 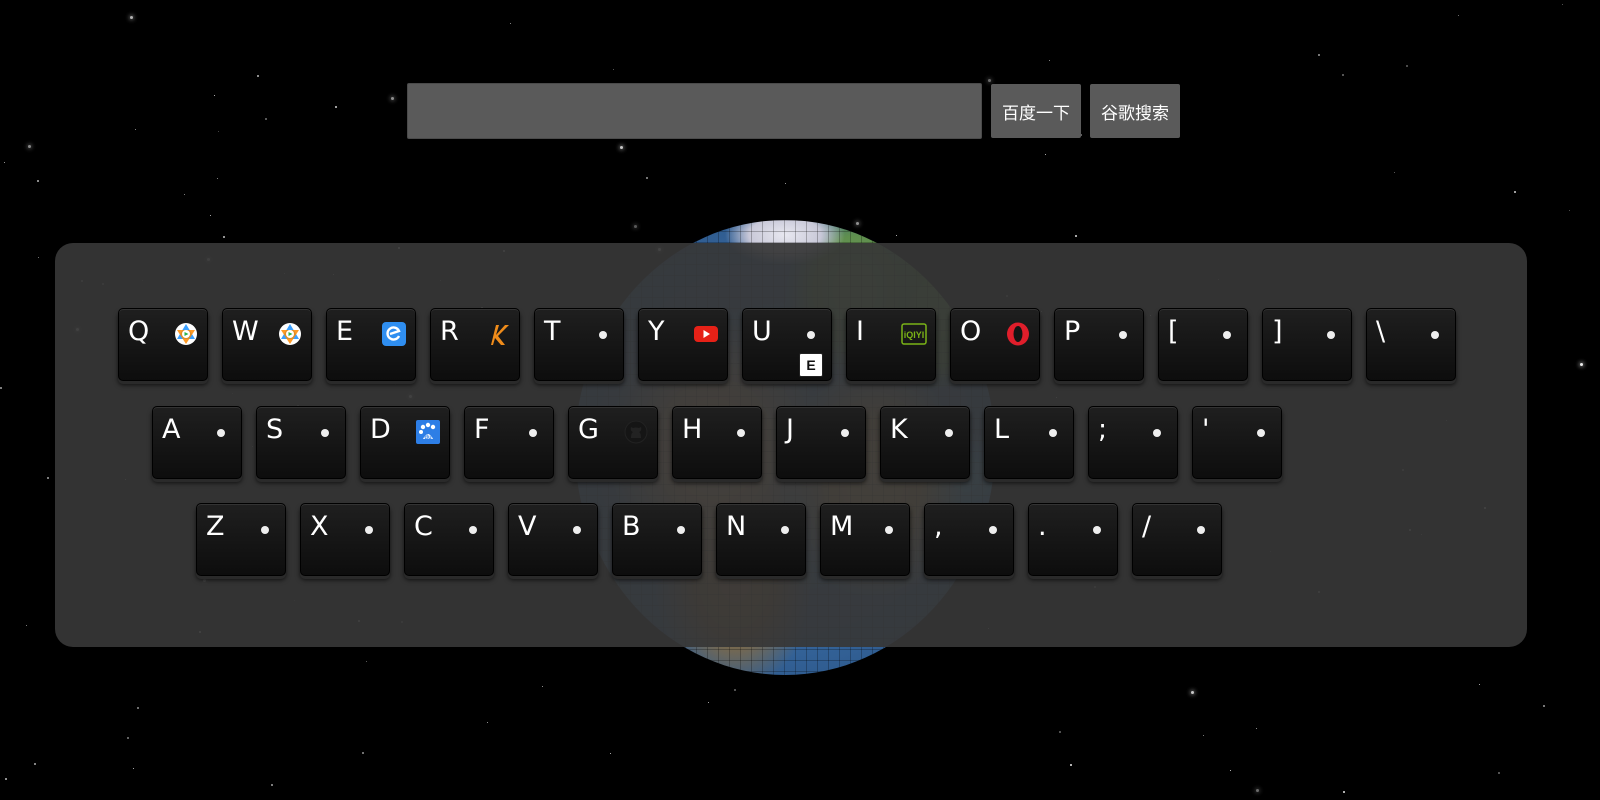 What do you see at coordinates (761, 539) in the screenshot?
I see `key-n: N` at bounding box center [761, 539].